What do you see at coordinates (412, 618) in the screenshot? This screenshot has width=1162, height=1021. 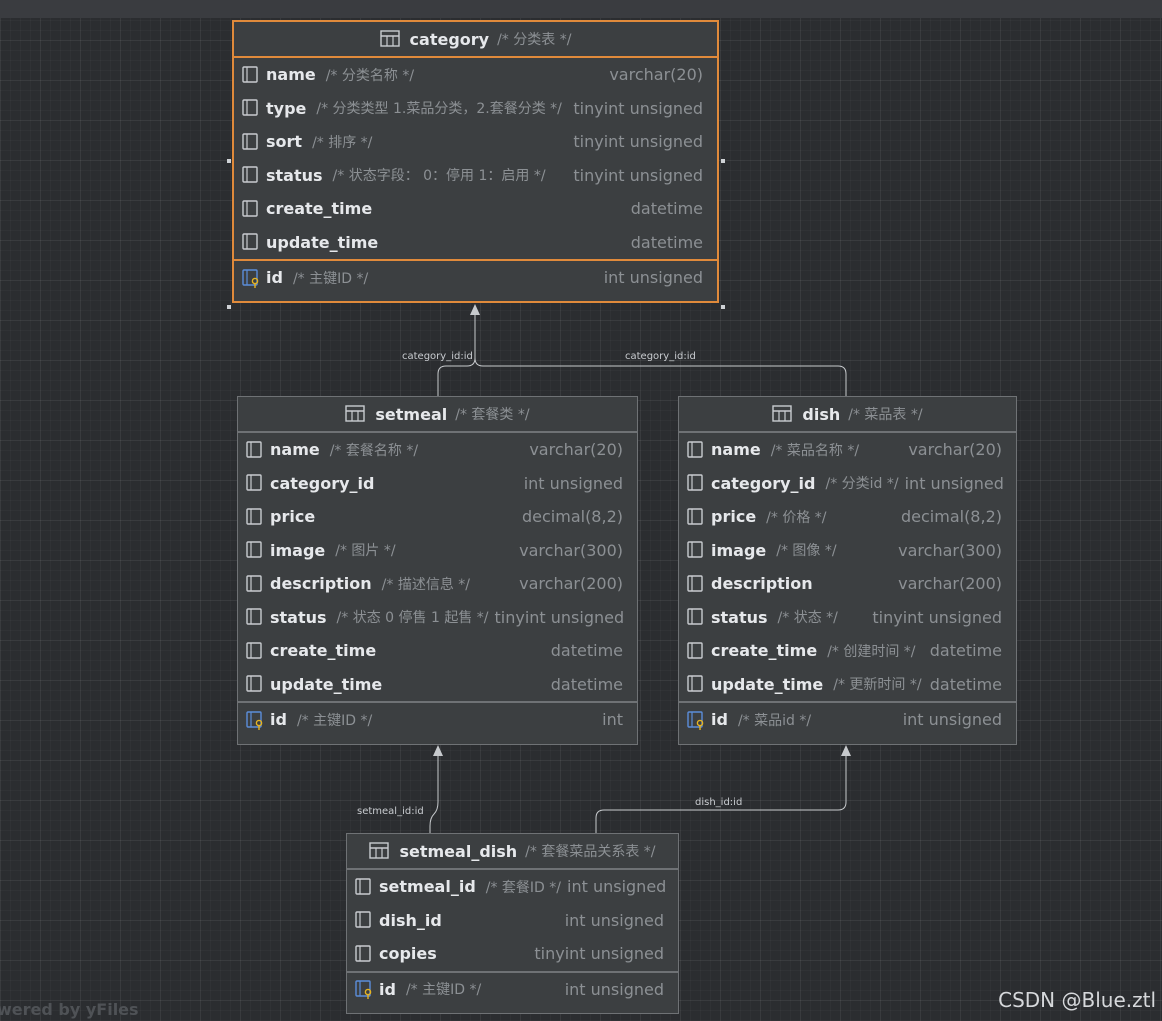 I see `column-comment: /* 状态 0 停售 1 起售 */` at bounding box center [412, 618].